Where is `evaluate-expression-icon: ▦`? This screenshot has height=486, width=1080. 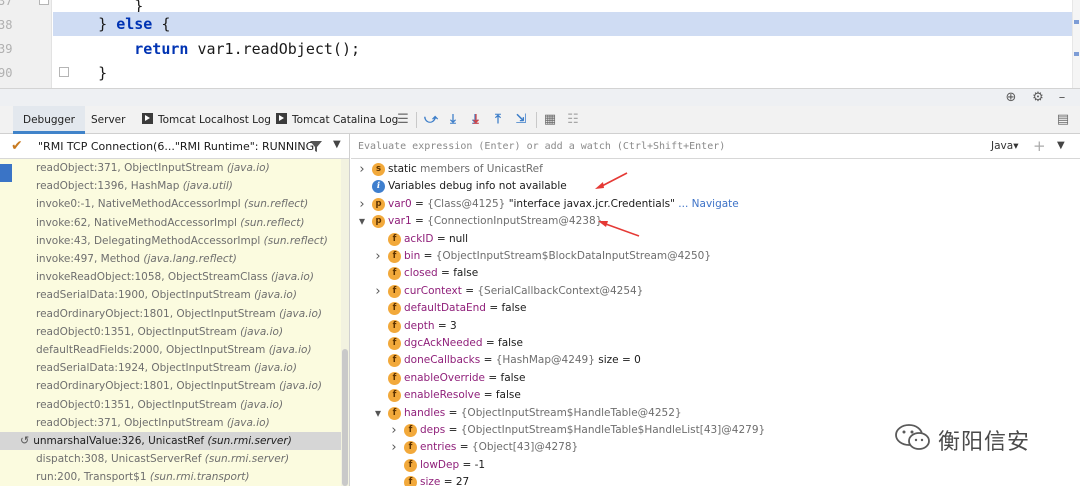
evaluate-expression-icon: ▦ is located at coordinates (550, 120).